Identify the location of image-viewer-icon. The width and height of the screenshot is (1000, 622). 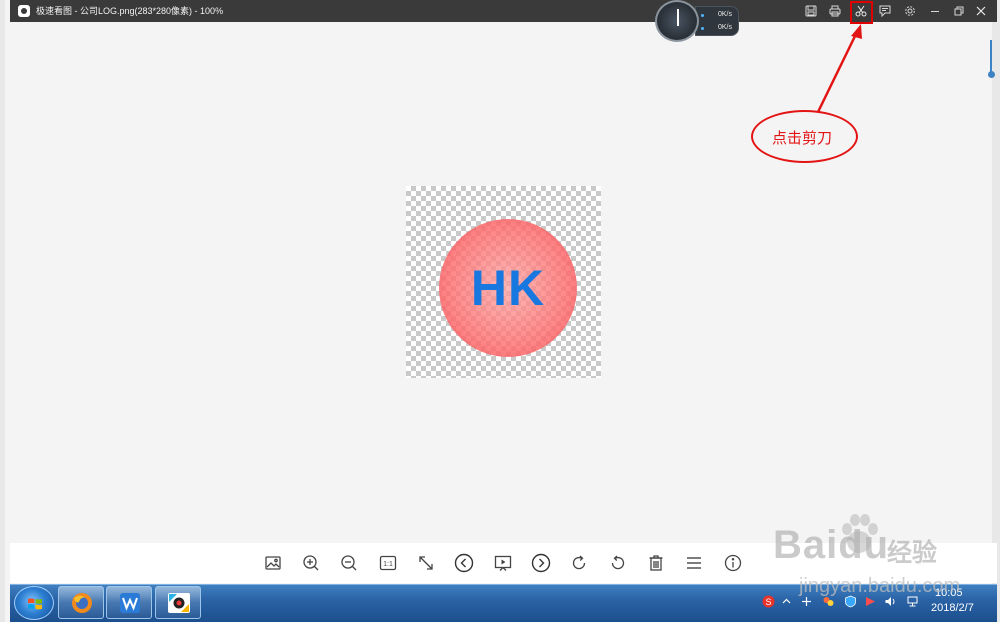
(179, 603).